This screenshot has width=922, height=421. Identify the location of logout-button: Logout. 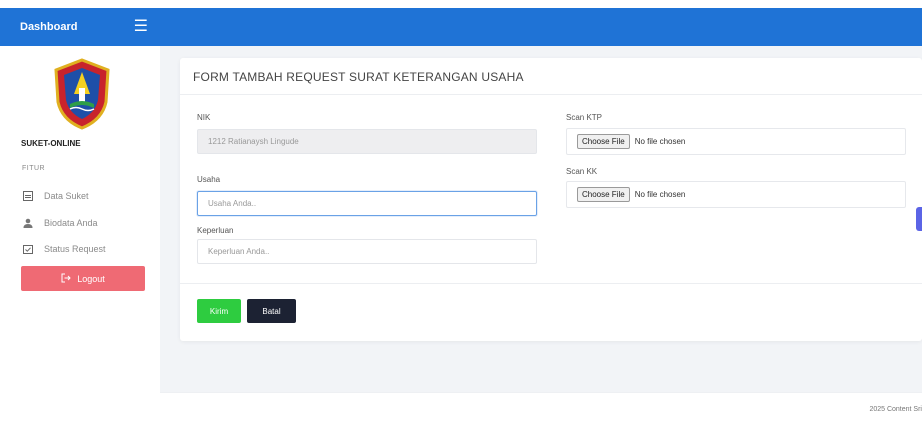
(83, 278).